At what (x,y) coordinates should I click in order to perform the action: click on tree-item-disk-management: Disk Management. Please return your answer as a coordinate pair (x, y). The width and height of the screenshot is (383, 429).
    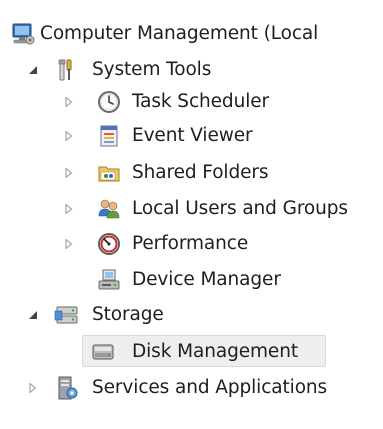
    Looking at the image, I should click on (165, 352).